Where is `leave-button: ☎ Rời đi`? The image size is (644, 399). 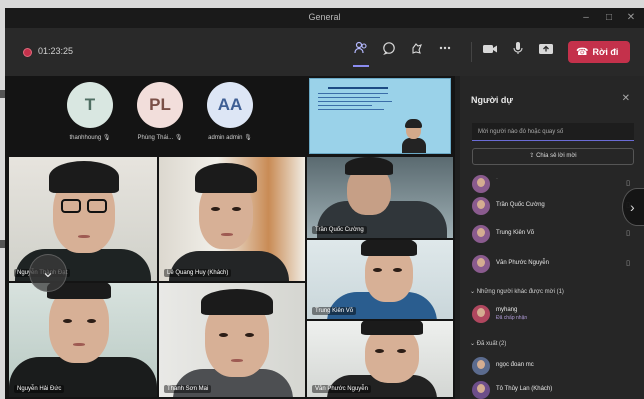 leave-button: ☎ Rời đi is located at coordinates (599, 52).